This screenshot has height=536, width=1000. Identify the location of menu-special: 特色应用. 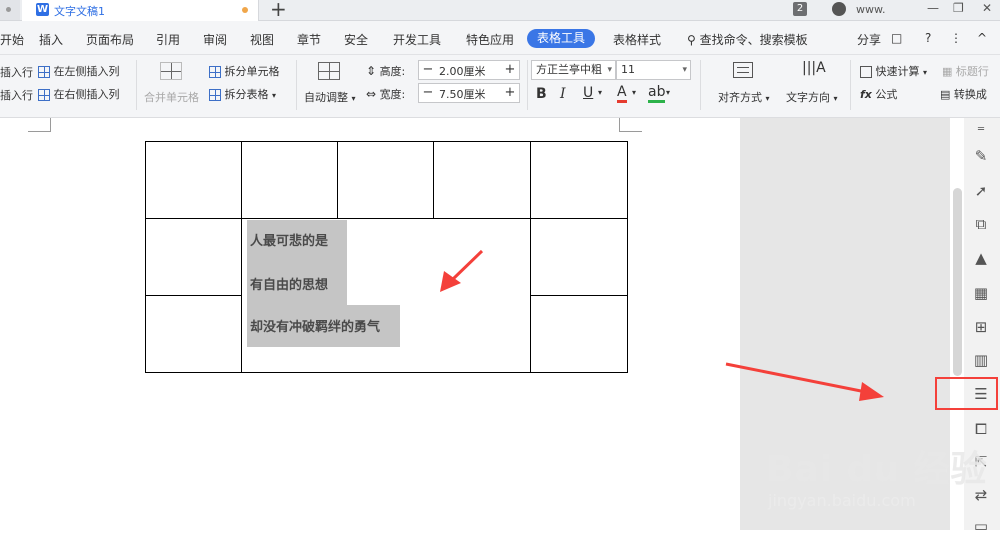
(490, 39).